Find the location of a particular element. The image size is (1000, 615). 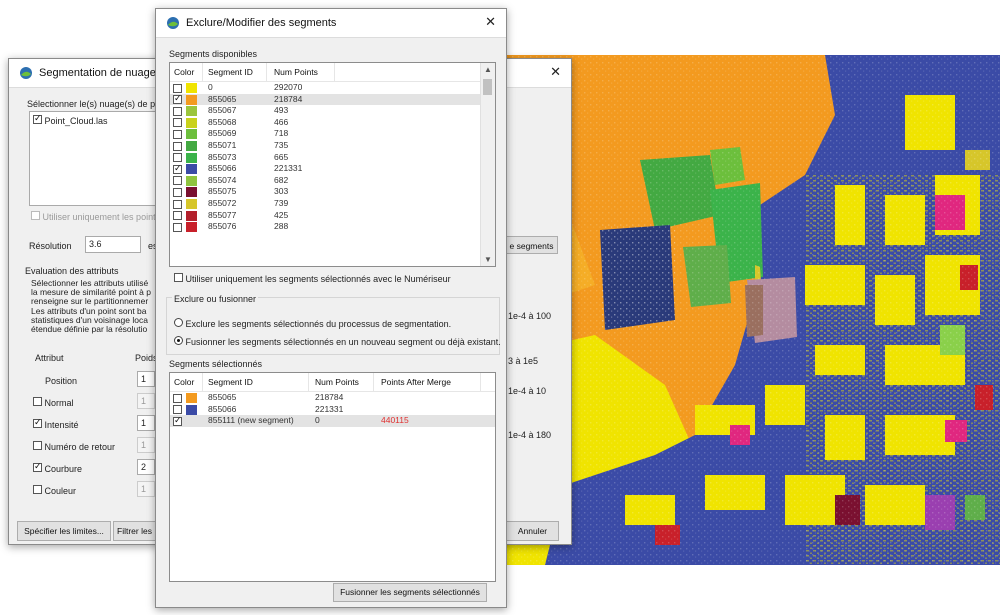

table-row: 855076 288 is located at coordinates (332, 227).